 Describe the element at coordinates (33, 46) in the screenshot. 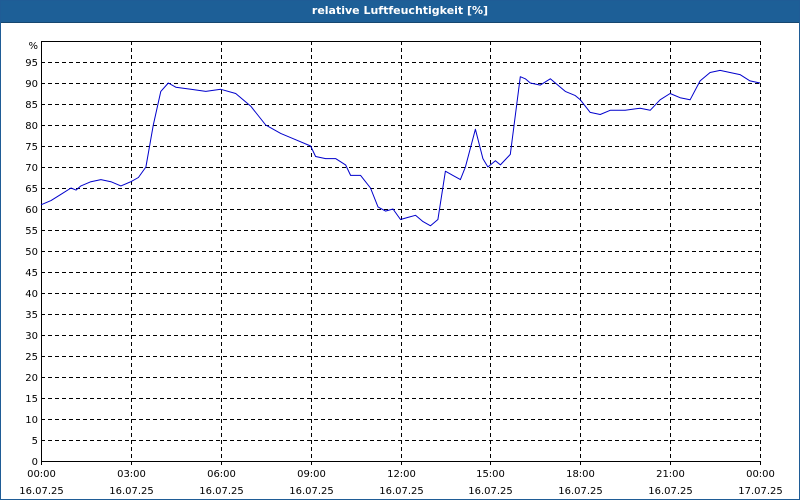

I see `y-axis-label: %` at that location.